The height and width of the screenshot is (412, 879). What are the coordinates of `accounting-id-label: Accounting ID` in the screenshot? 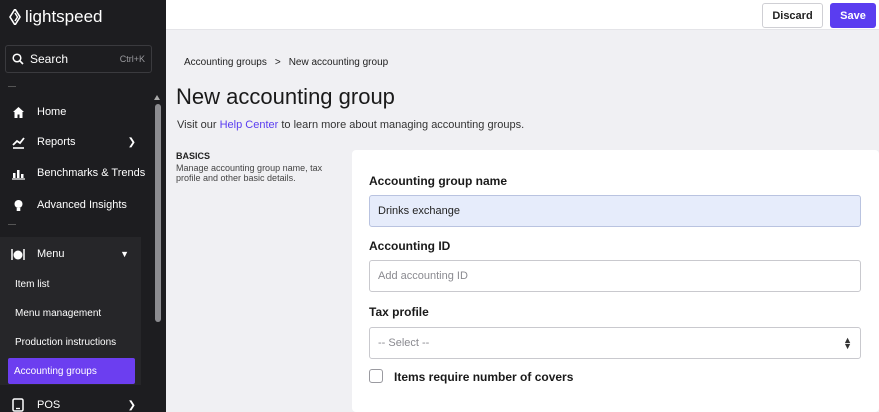 It's located at (410, 246).